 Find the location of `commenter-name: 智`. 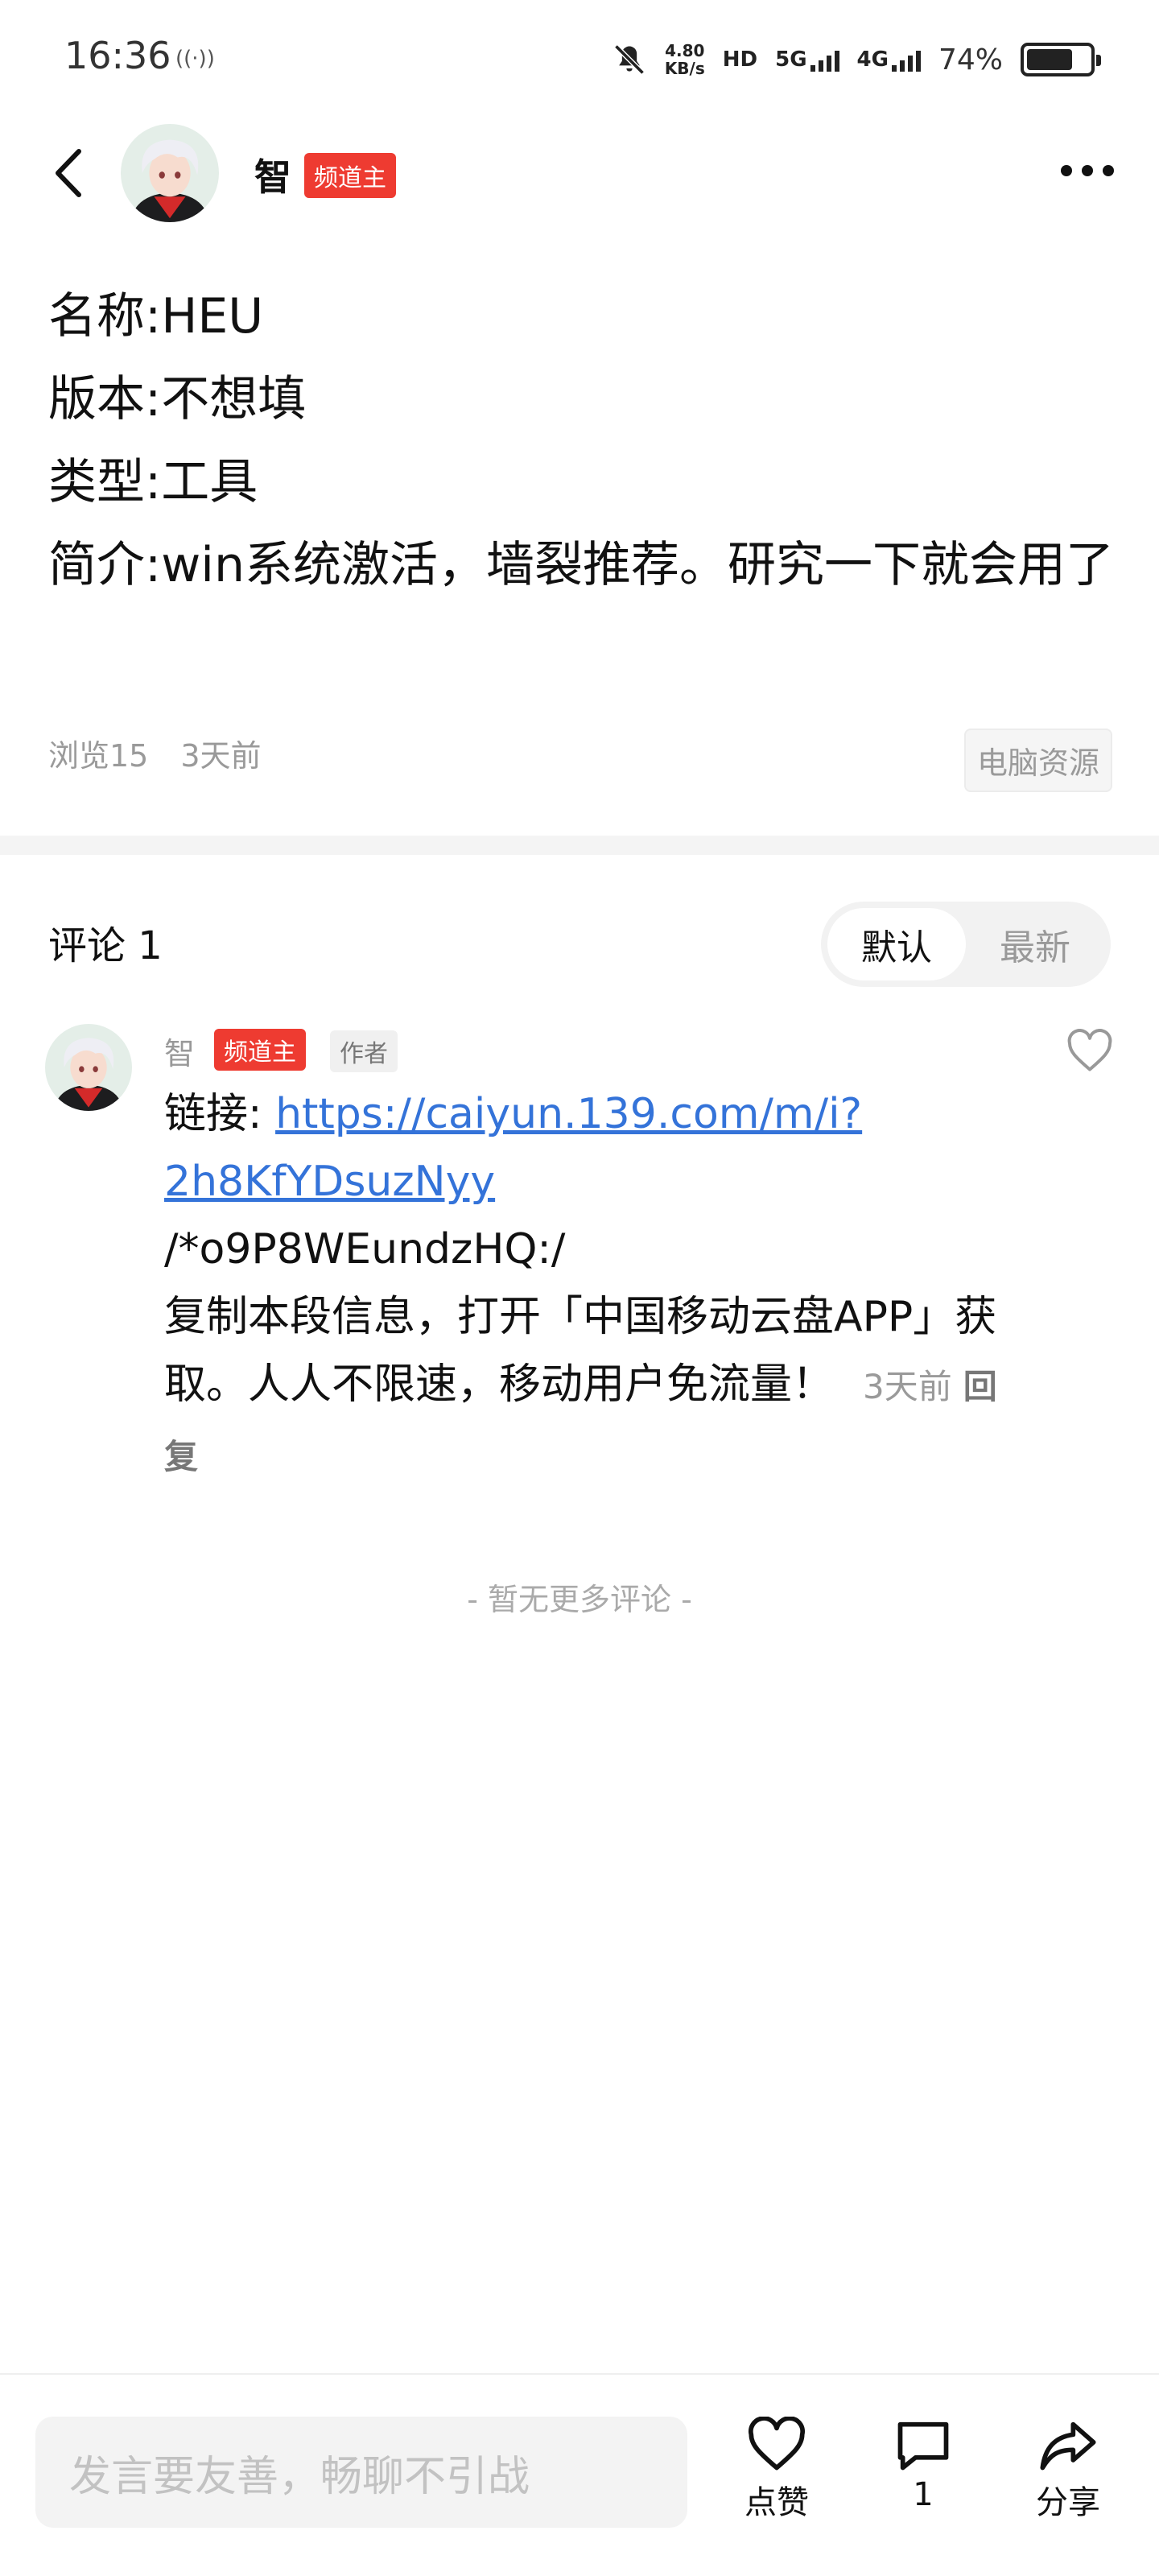

commenter-name: 智 is located at coordinates (179, 1051).